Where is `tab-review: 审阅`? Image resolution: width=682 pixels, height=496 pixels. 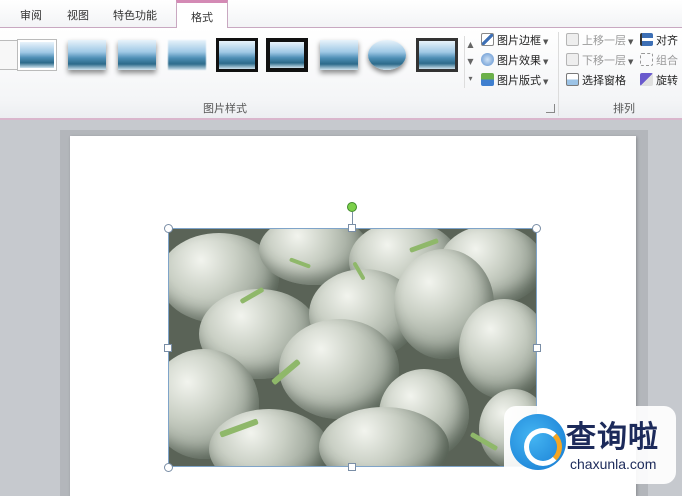 tab-review: 审阅 is located at coordinates (31, 16).